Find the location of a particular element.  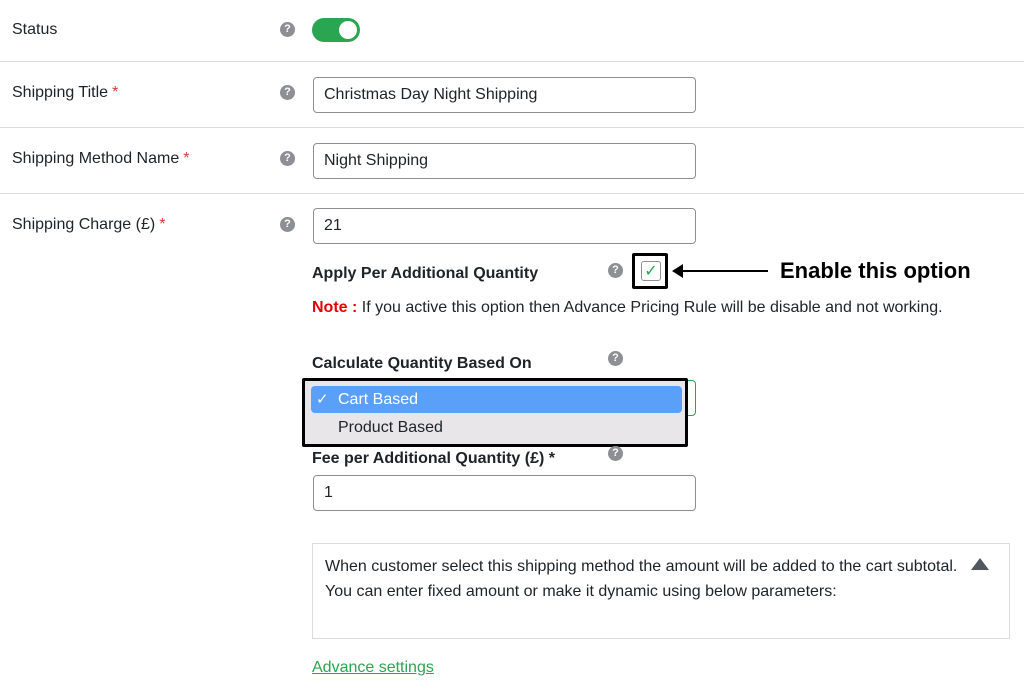

shipping-title-help-icon: ? is located at coordinates (287, 92).